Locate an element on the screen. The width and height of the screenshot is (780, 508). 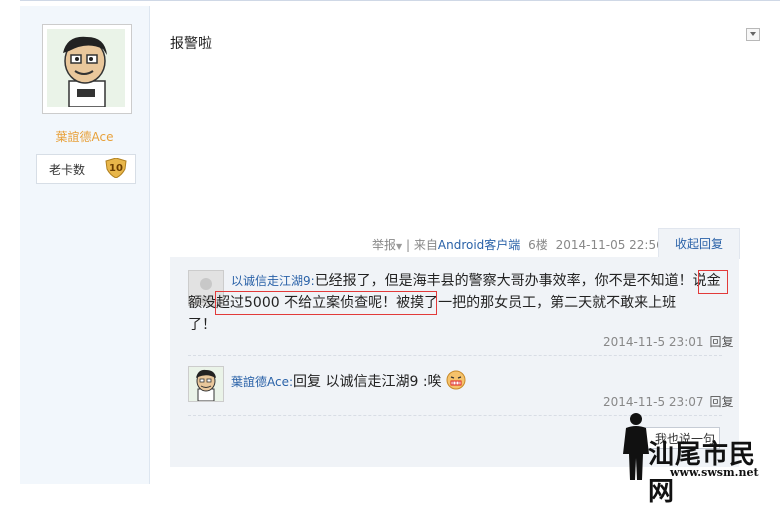
post-menu-dropdown-icon is located at coordinates (753, 34).